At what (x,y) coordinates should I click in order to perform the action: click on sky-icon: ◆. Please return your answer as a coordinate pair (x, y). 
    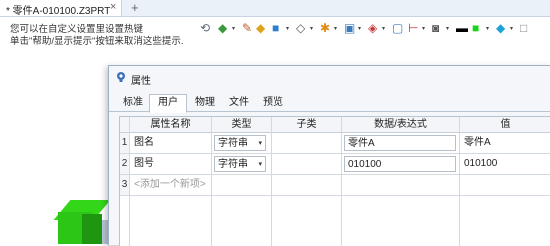
    Looking at the image, I should click on (501, 28).